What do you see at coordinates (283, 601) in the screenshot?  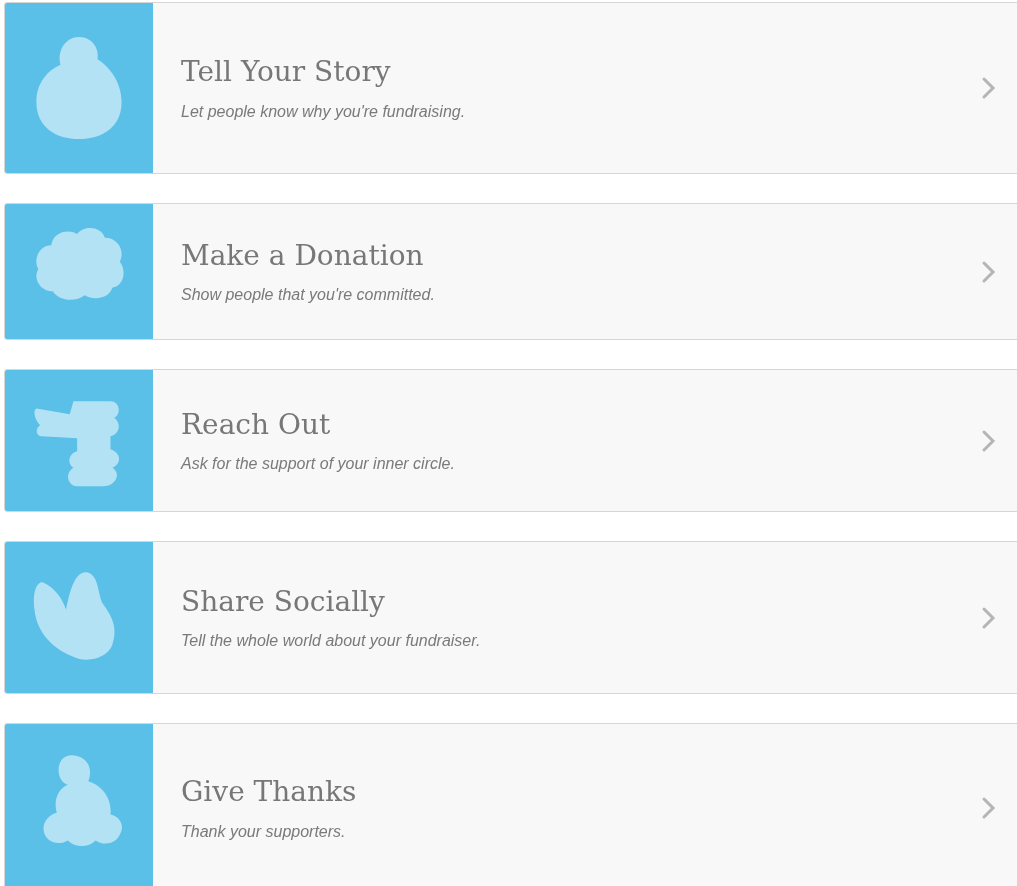 I see `step-title: Share Socially` at bounding box center [283, 601].